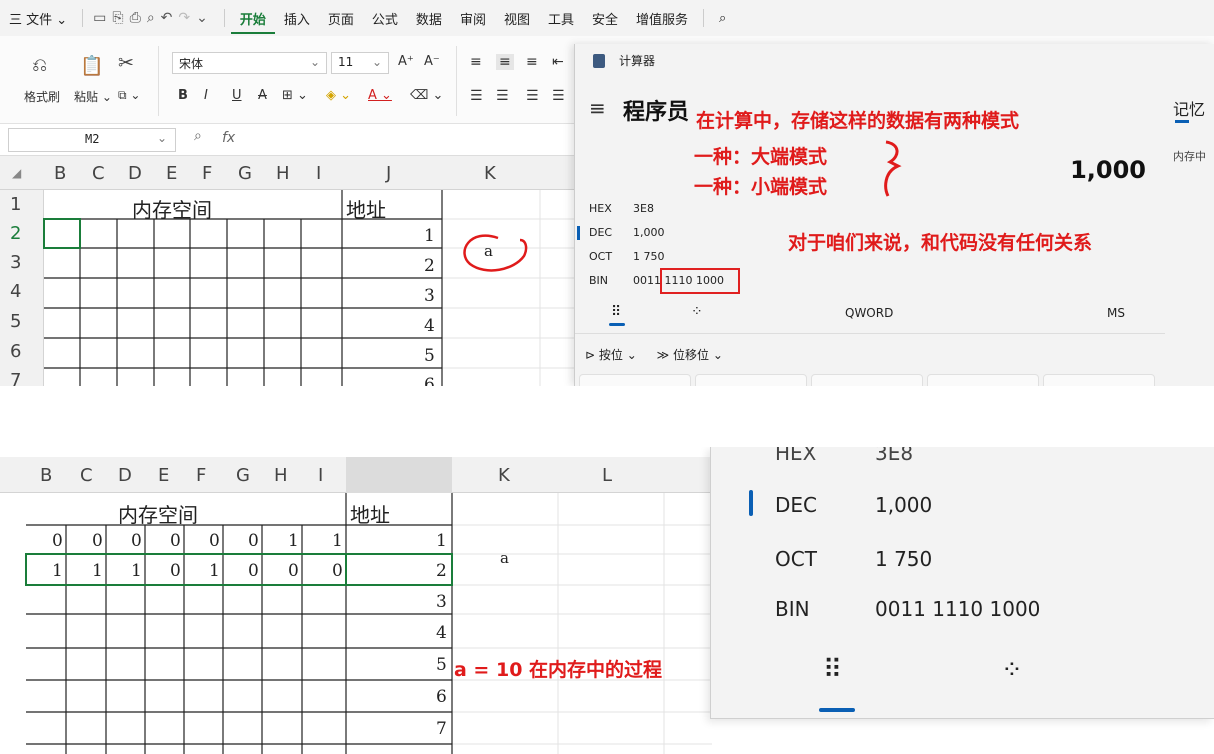 Image resolution: width=1214 pixels, height=754 pixels. What do you see at coordinates (62, 233) in the screenshot?
I see `active-cell` at bounding box center [62, 233].